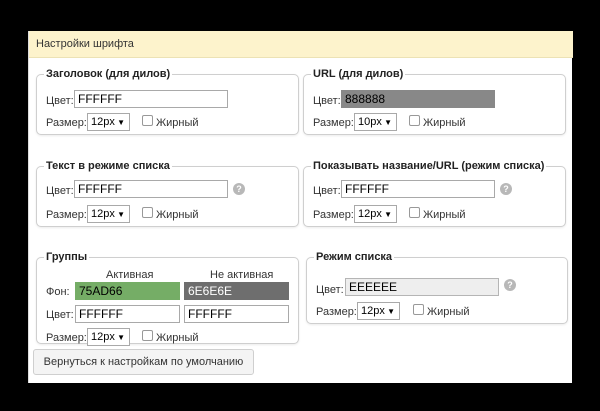  Describe the element at coordinates (147, 120) in the screenshot. I see `heading-bold-checkbox` at that location.